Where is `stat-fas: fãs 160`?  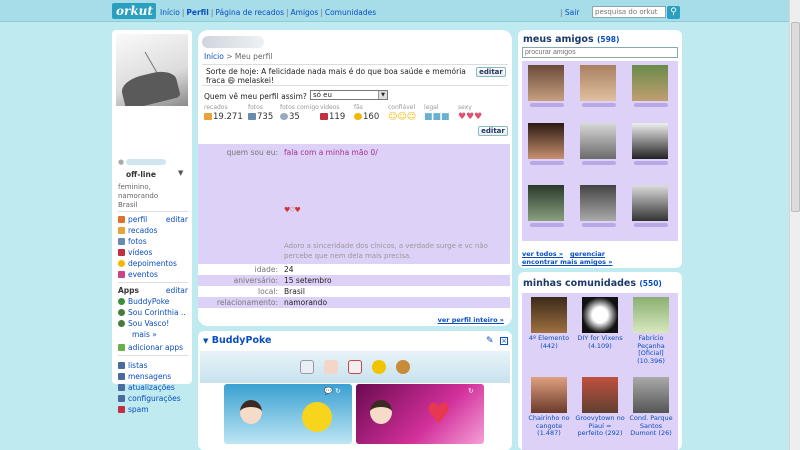
stat-fas: fãs 160 is located at coordinates (366, 113).